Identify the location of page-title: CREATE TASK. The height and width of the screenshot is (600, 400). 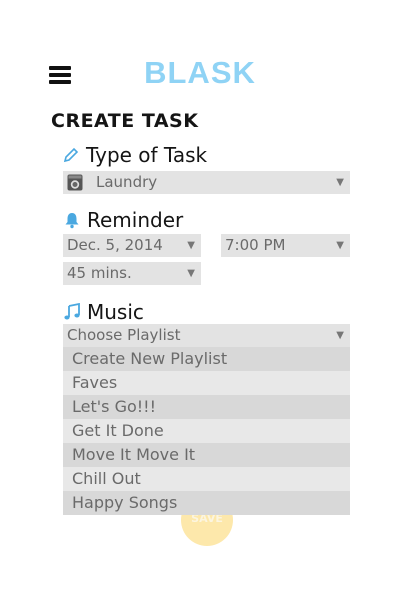
(125, 121).